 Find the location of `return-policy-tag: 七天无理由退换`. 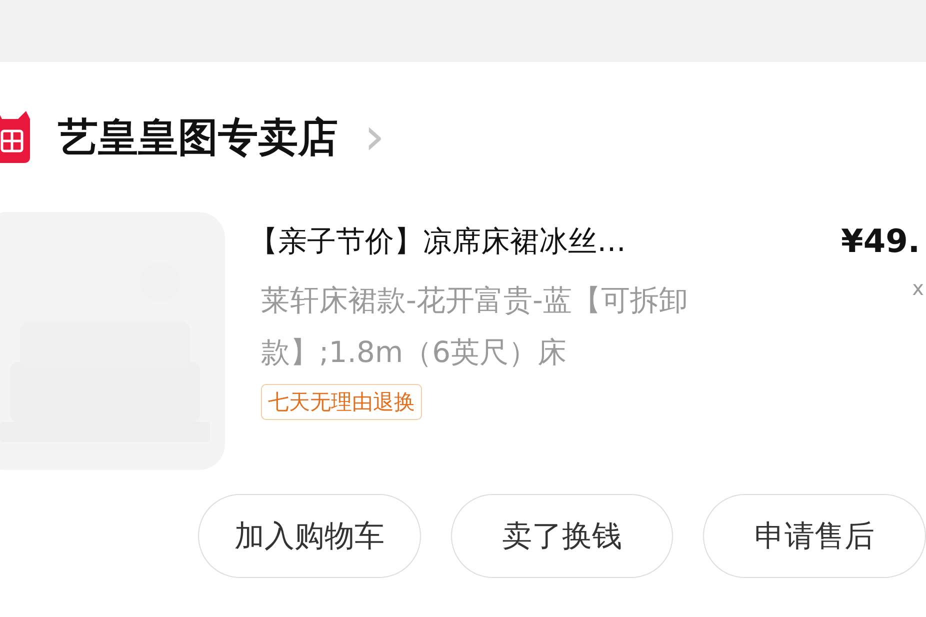

return-policy-tag: 七天无理由退换 is located at coordinates (341, 402).